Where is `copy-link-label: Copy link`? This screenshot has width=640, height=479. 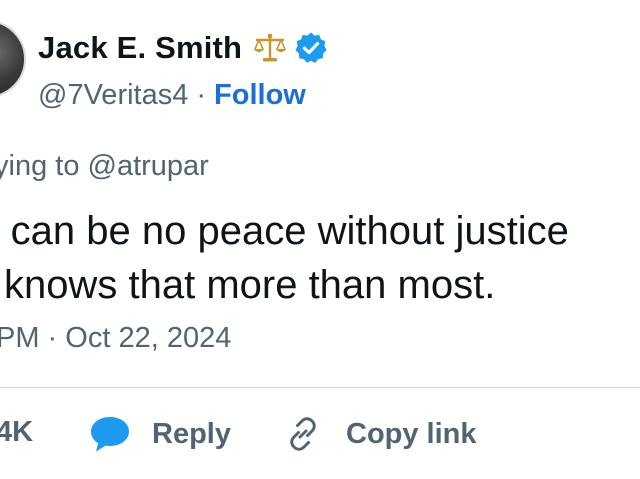
copy-link-label: Copy link is located at coordinates (411, 433).